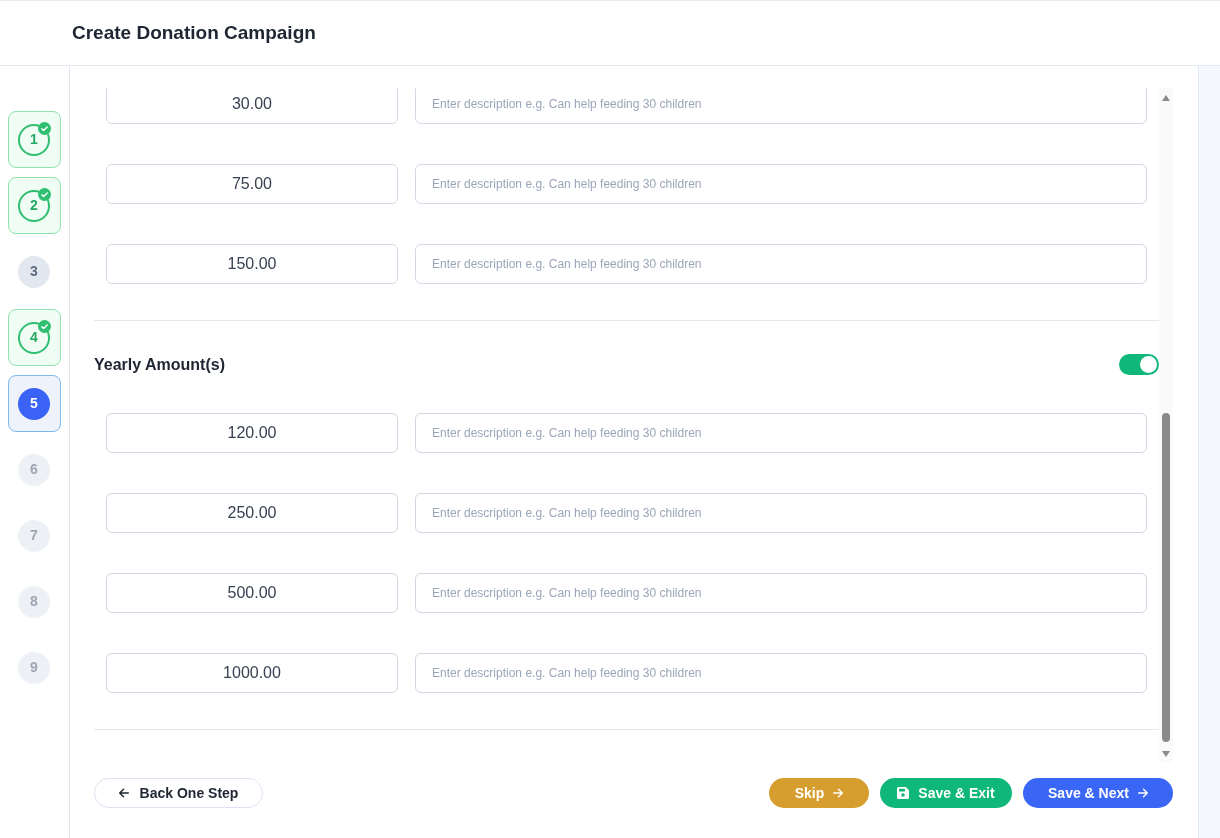  What do you see at coordinates (252, 593) in the screenshot?
I see `amount-input: 500.00` at bounding box center [252, 593].